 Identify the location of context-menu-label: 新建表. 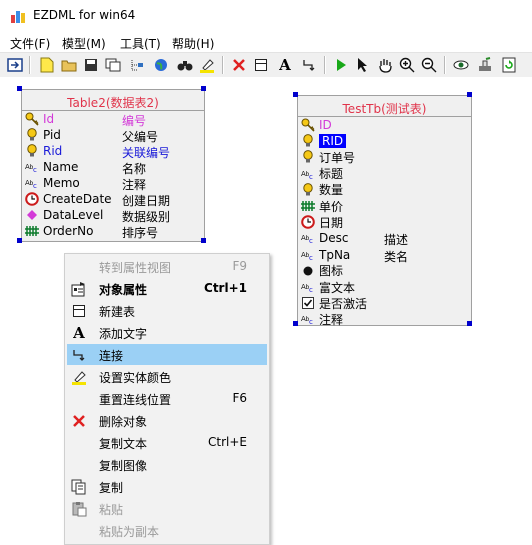
(117, 312).